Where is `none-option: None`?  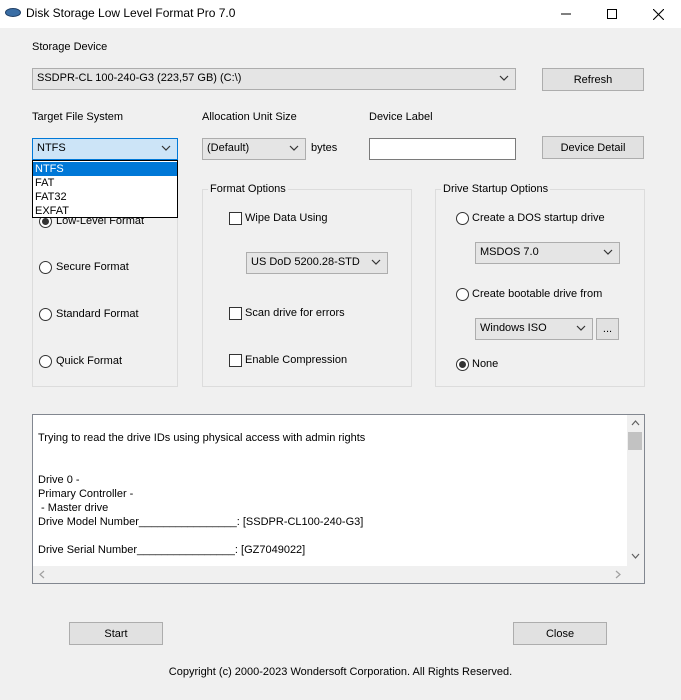 none-option: None is located at coordinates (506, 366).